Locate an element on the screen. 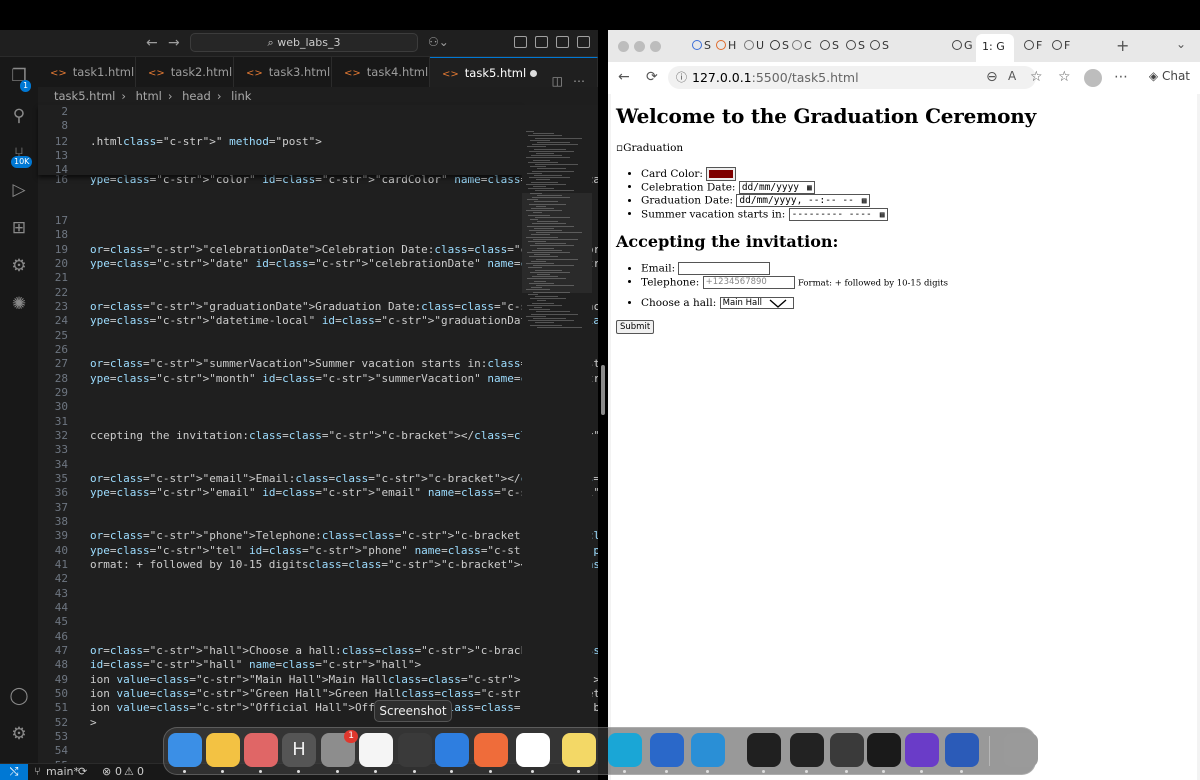  trash-icon is located at coordinates (1021, 750).